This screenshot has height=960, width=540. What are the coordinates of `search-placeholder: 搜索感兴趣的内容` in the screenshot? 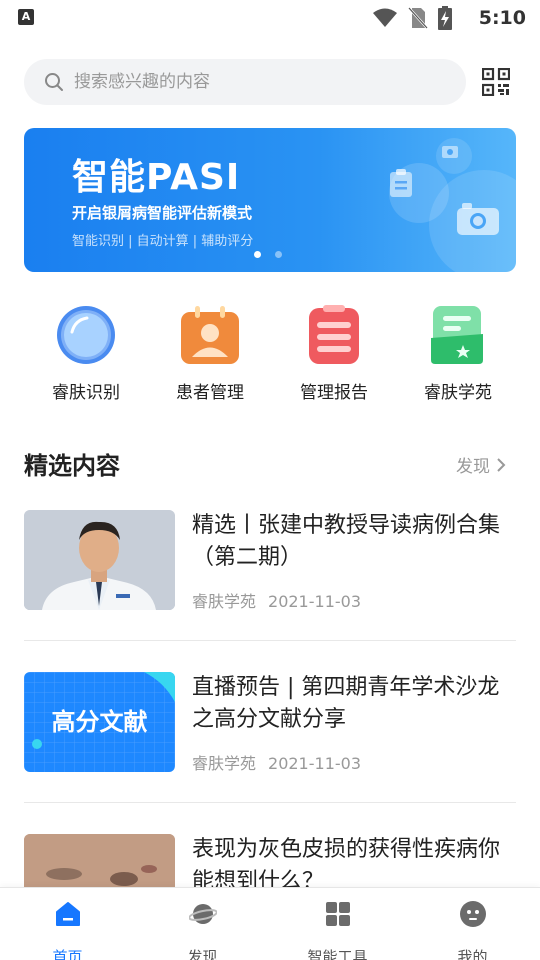 It's located at (142, 82).